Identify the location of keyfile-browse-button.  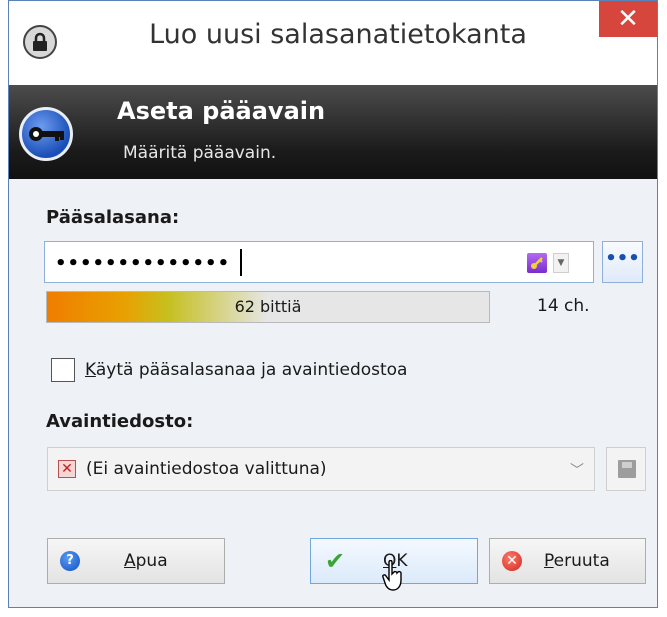
(626, 469).